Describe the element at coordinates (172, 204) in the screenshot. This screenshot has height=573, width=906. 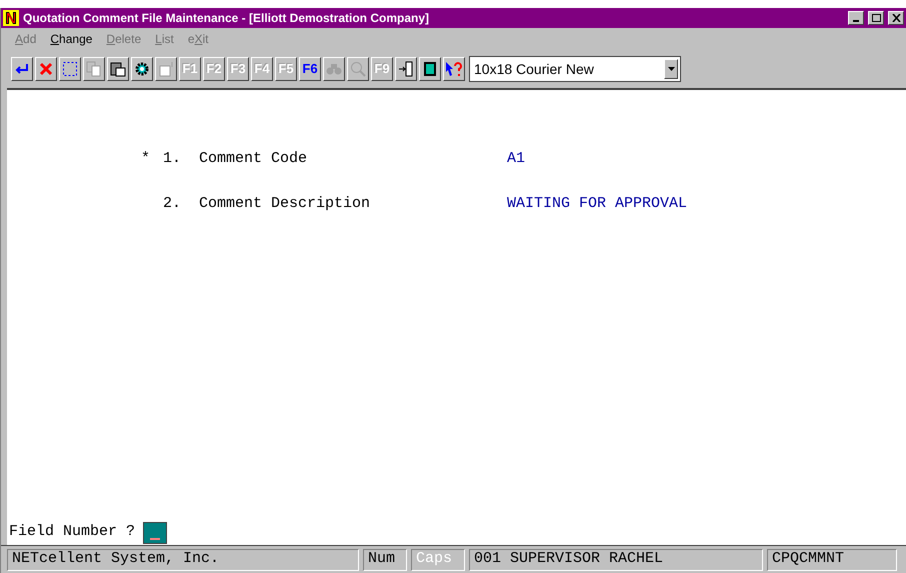
I see `field-number: 2.` at that location.